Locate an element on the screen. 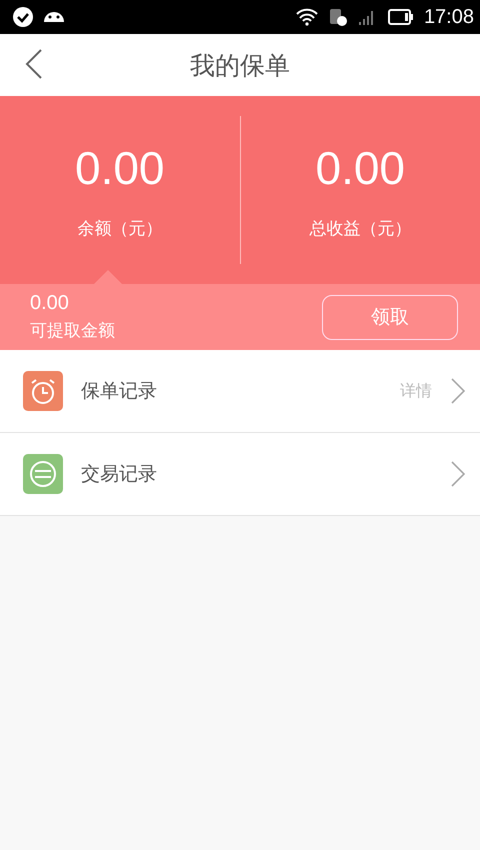  details-link: 详情 is located at coordinates (416, 391).